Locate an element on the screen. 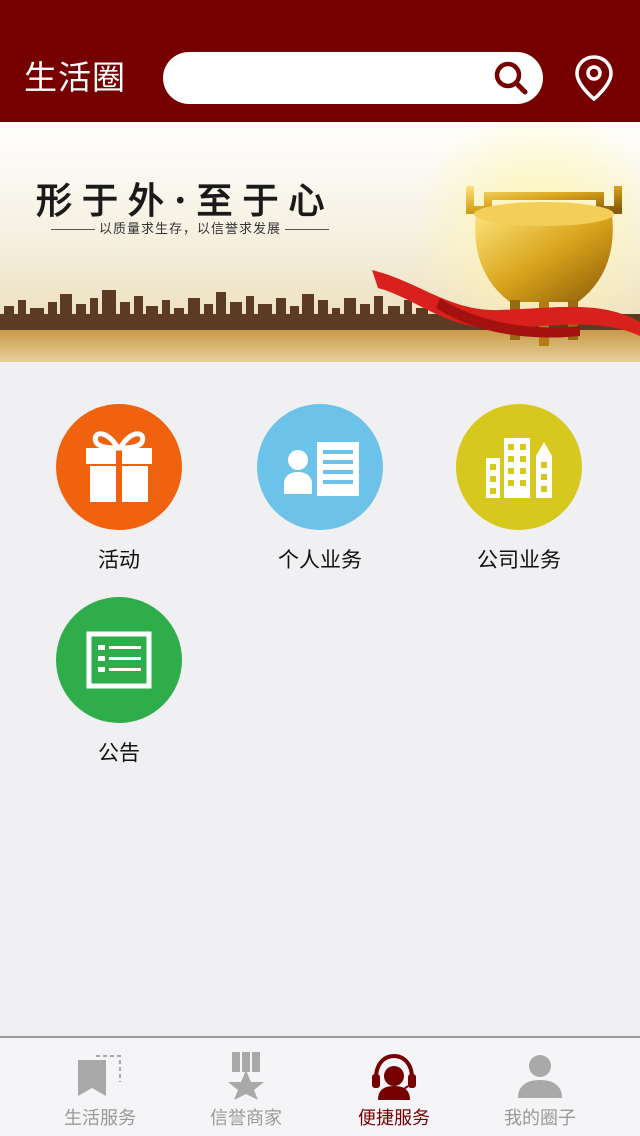 Image resolution: width=640 pixels, height=1136 pixels. service-announcement: 公告 is located at coordinates (120, 697).